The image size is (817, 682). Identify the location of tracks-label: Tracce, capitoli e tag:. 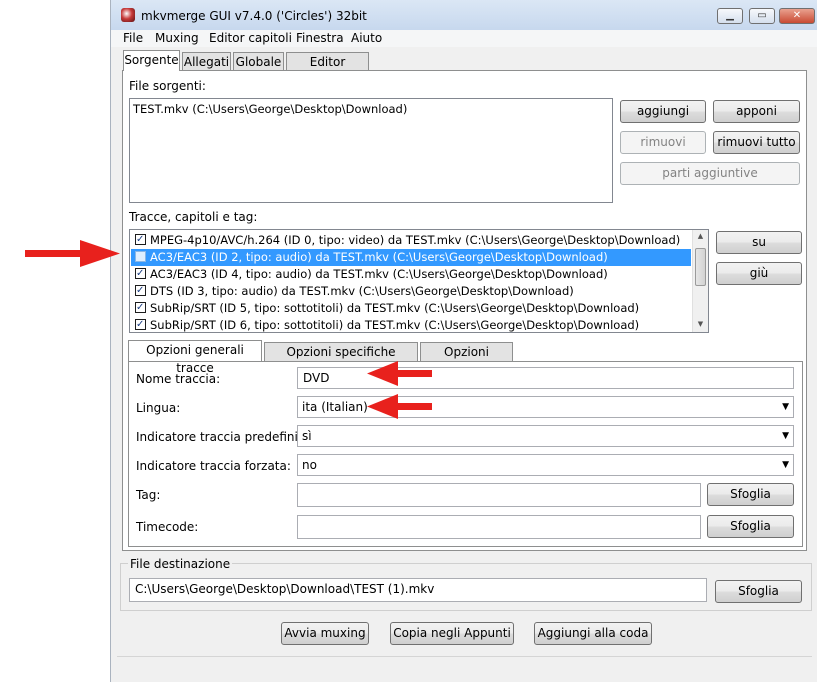
(193, 217).